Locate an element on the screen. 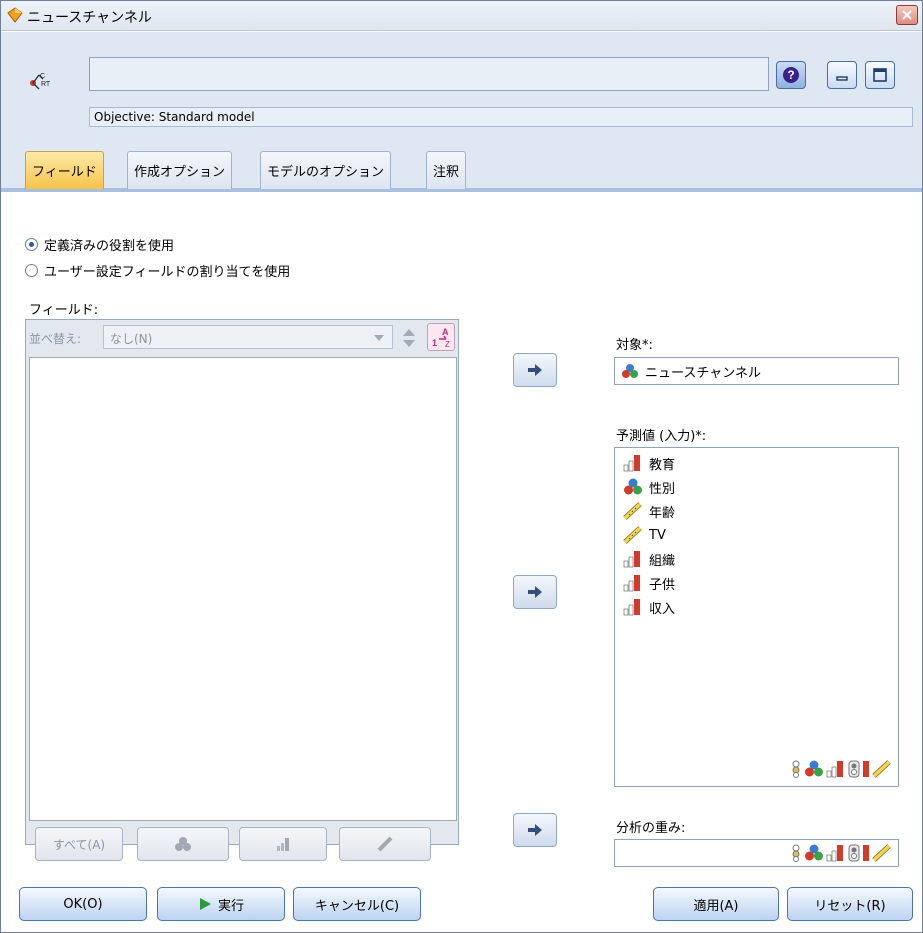 This screenshot has width=923, height=933. cancel-label: キャンセル(C) is located at coordinates (357, 906).